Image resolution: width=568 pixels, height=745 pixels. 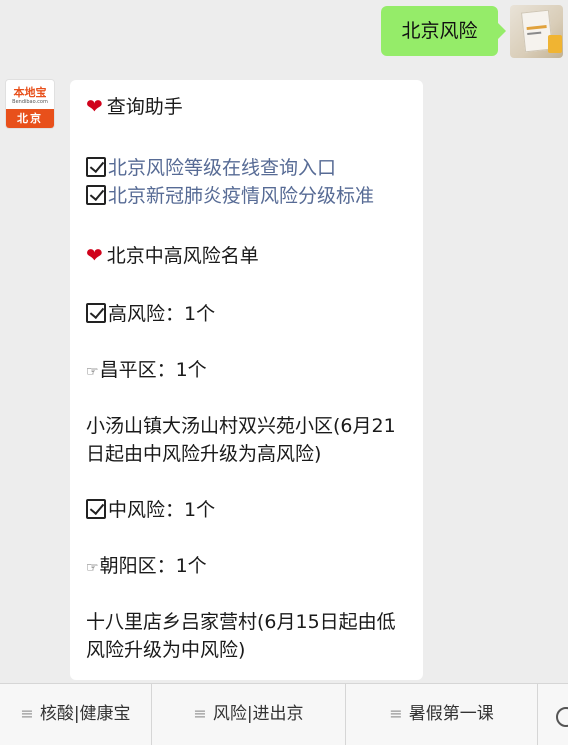 I want to click on mid-risk-count: 中风险：1个, so click(x=150, y=510).